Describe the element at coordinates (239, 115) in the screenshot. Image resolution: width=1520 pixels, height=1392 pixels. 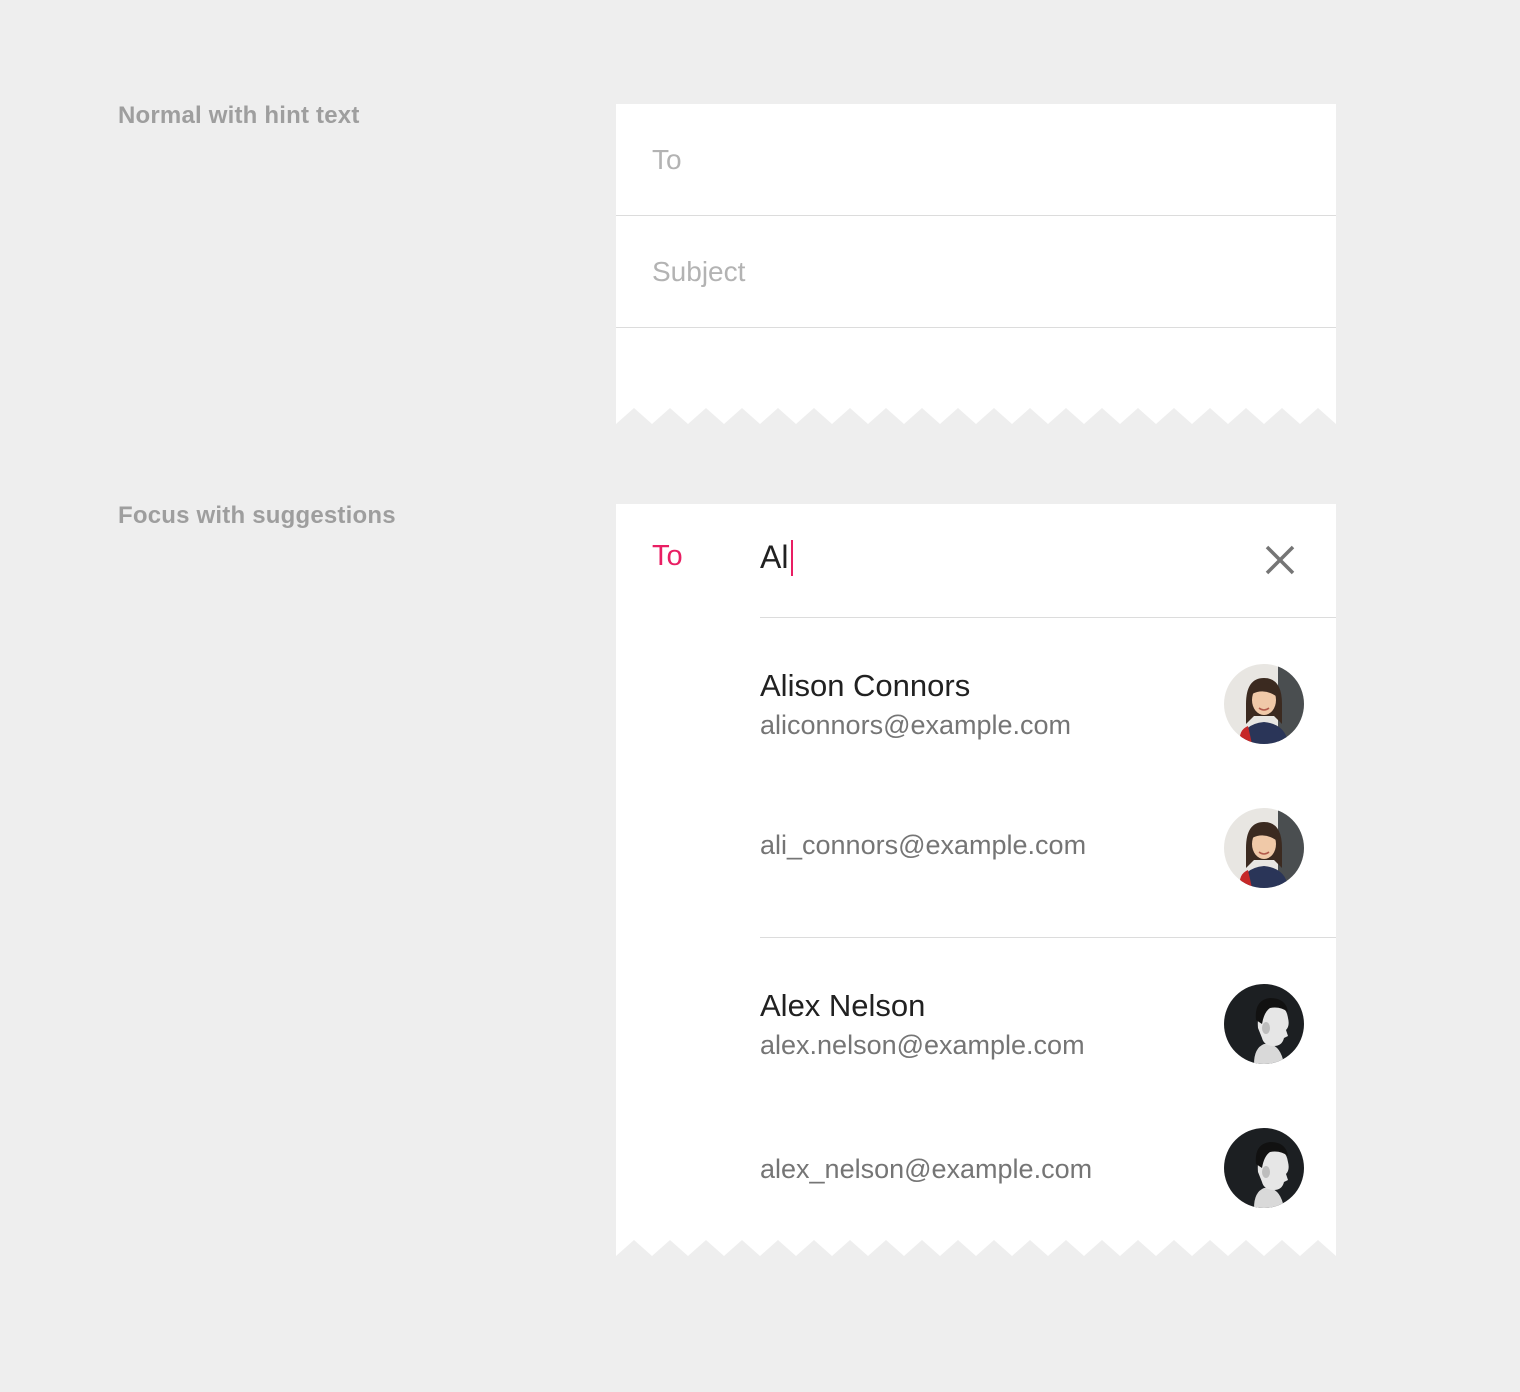
I see `section-label-normal: Normal with hint text` at that location.